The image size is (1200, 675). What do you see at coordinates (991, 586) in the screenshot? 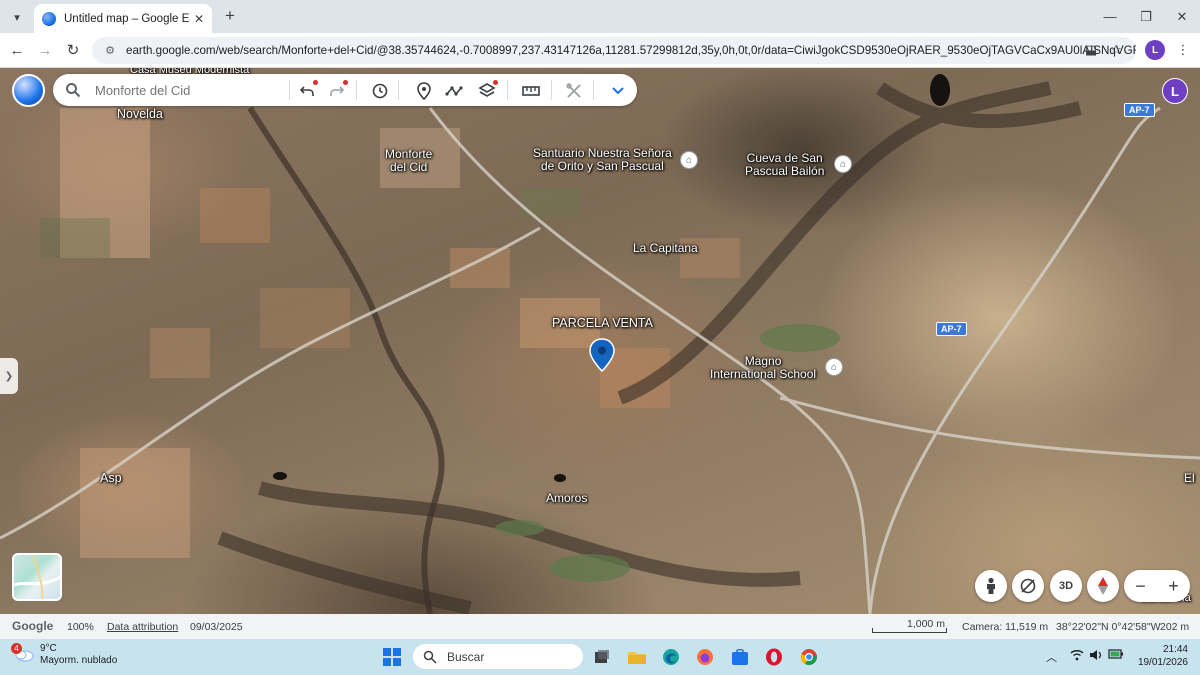
I see `pegman-street-view-icon` at bounding box center [991, 586].